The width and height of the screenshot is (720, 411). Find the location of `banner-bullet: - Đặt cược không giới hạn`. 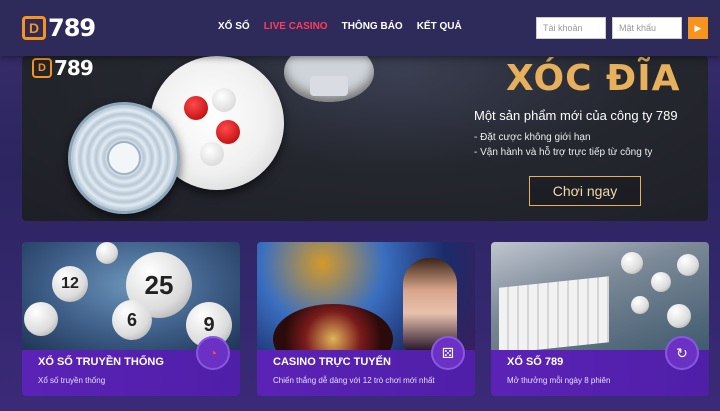

banner-bullet: - Đặt cược không giới hạn is located at coordinates (532, 137).